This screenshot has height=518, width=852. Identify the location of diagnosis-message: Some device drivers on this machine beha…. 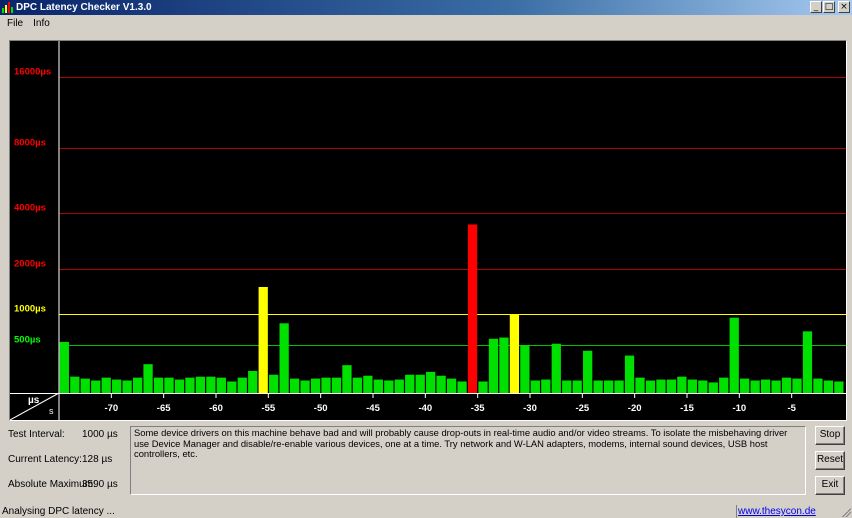
(468, 460).